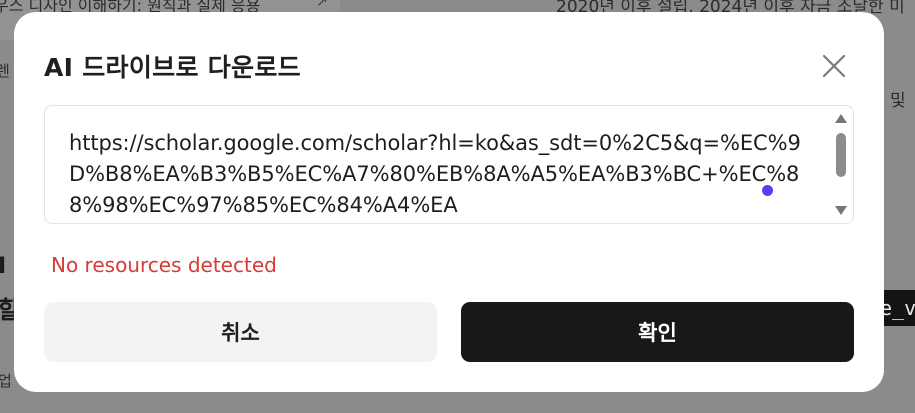  I want to click on dialog-title: AI 드라이브로 다운로드, so click(172, 67).